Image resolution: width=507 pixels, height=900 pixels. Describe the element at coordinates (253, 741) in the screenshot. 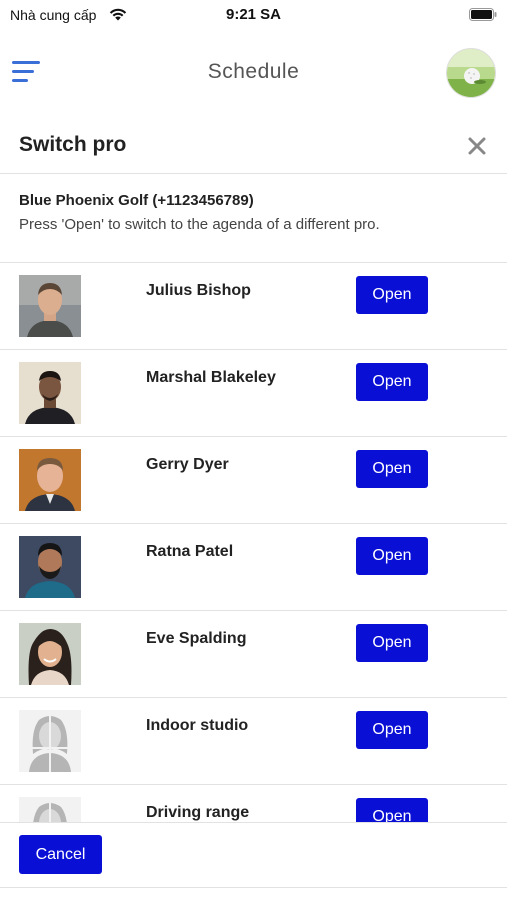

I see `pro-row: Indoor studio Open` at that location.